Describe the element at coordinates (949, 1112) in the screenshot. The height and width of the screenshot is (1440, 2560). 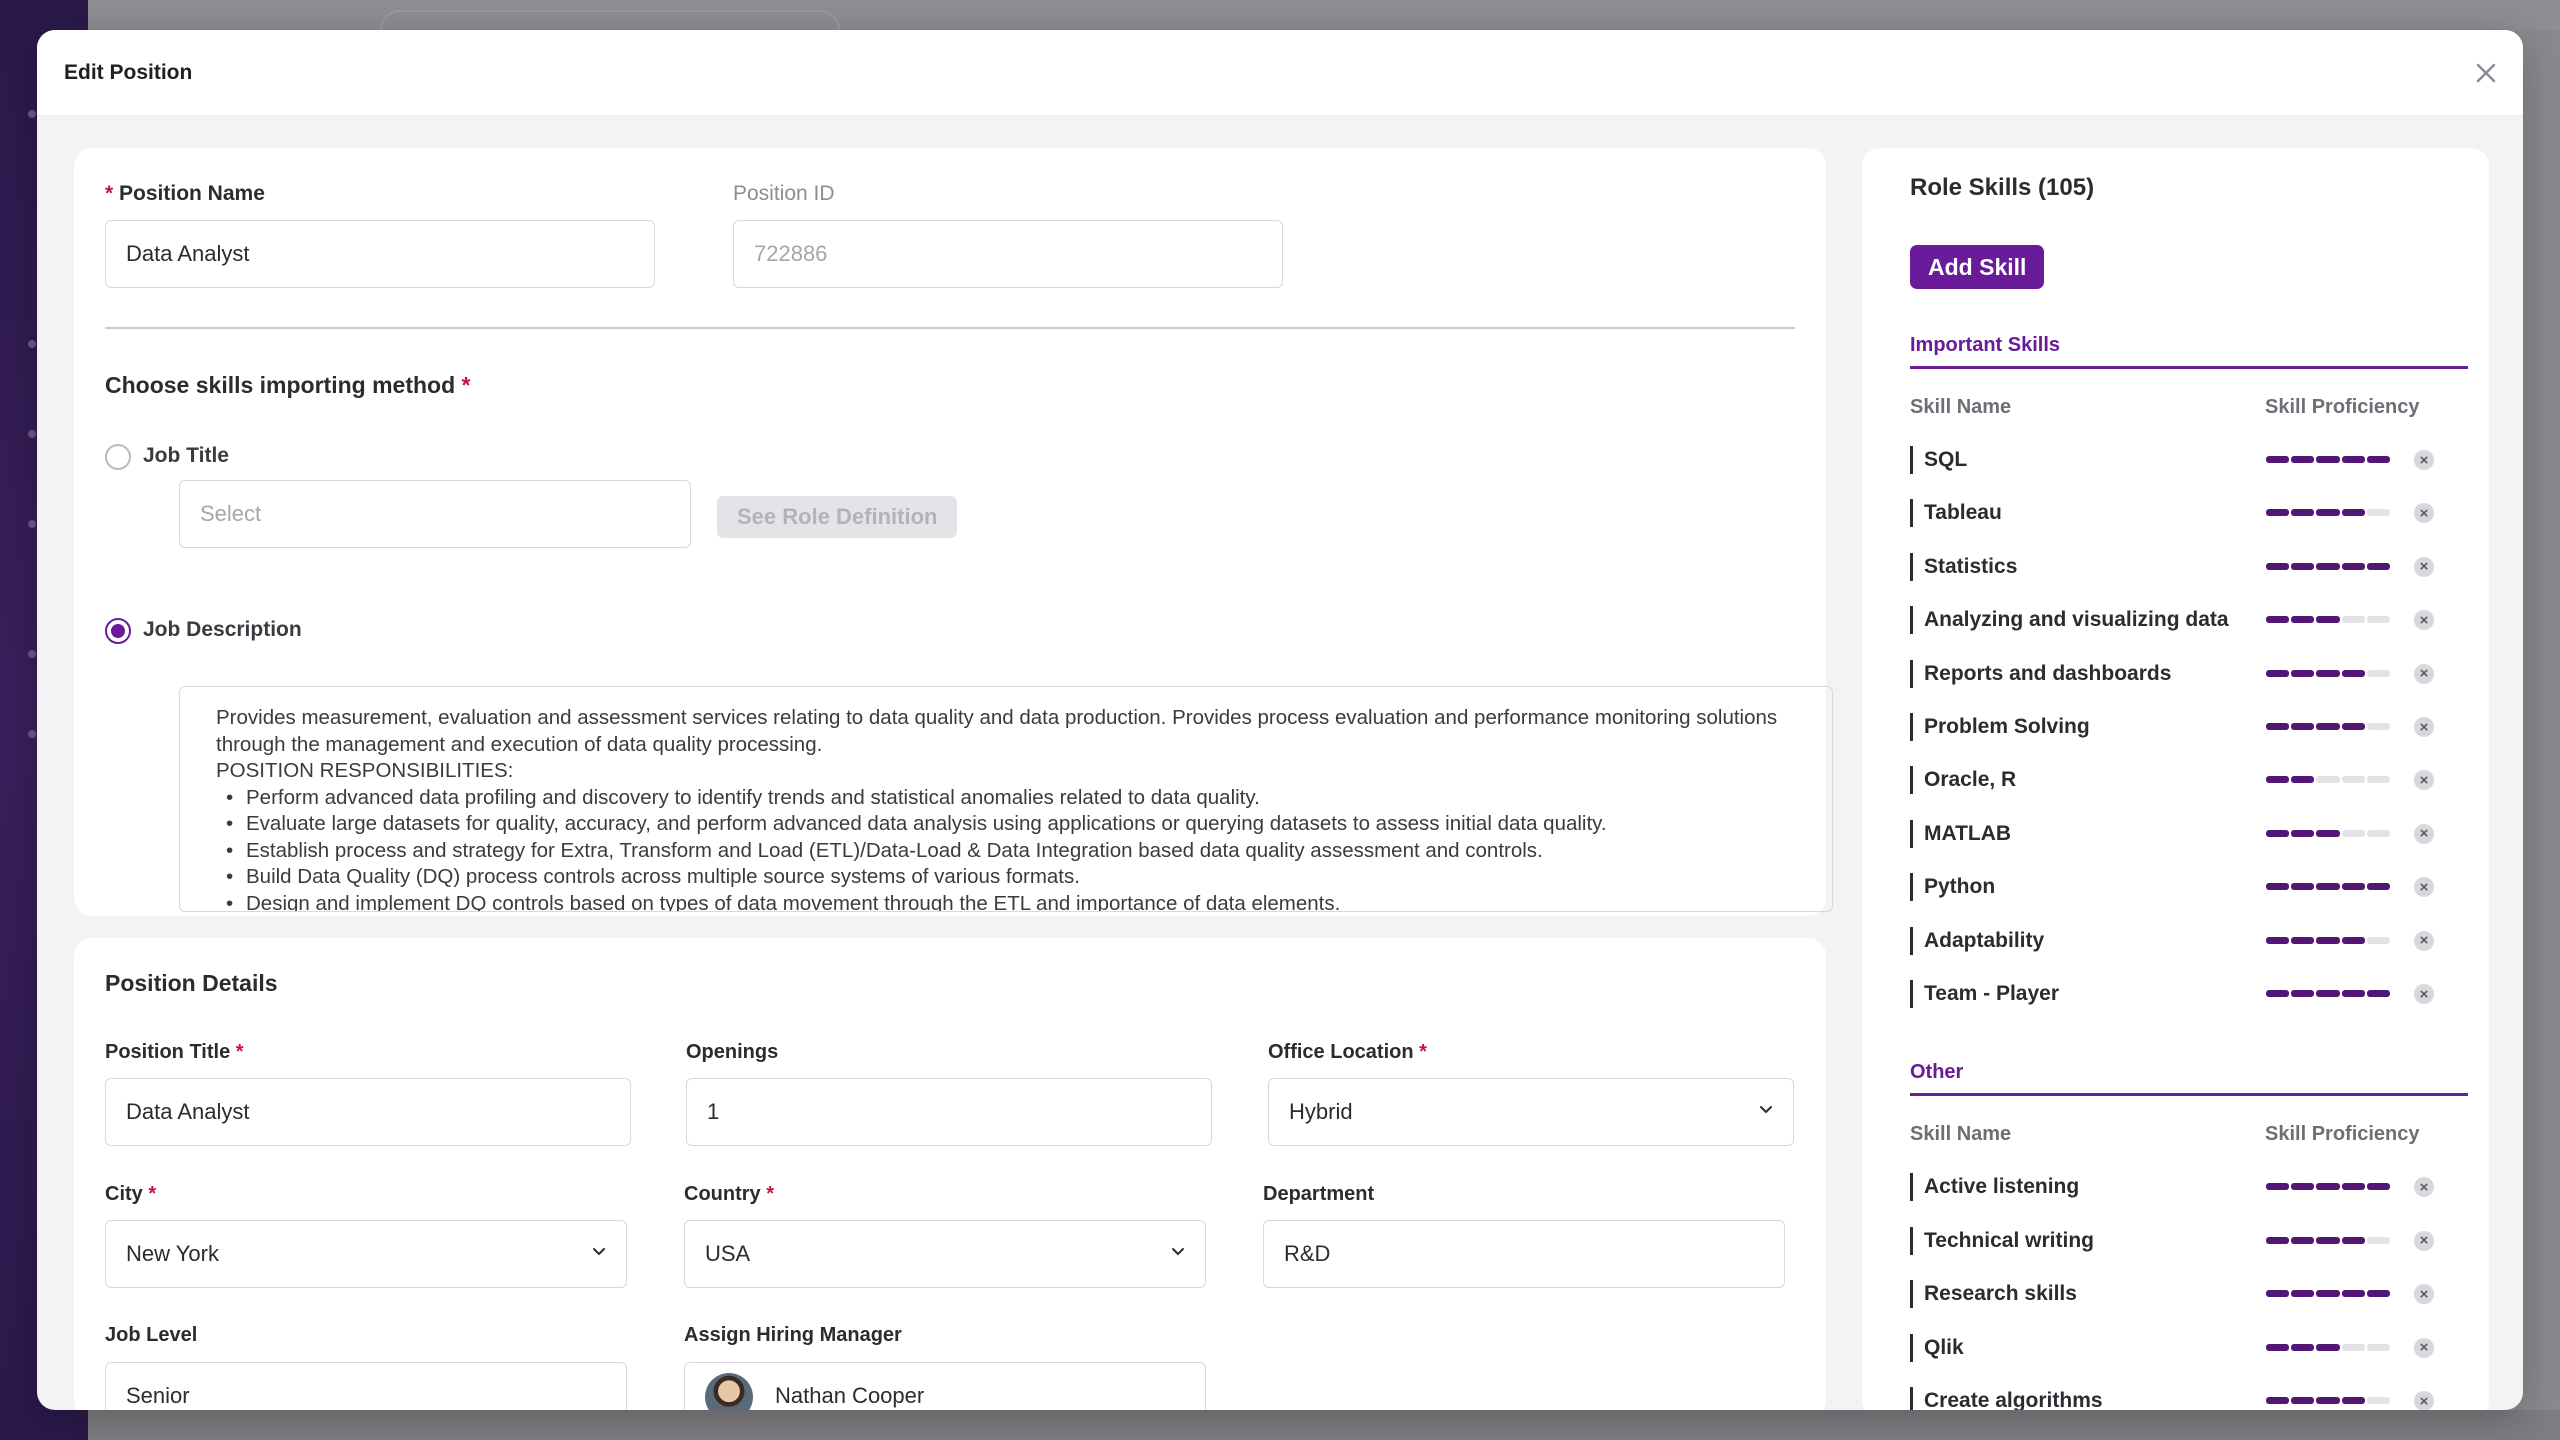
I see `openings-input: 1` at that location.